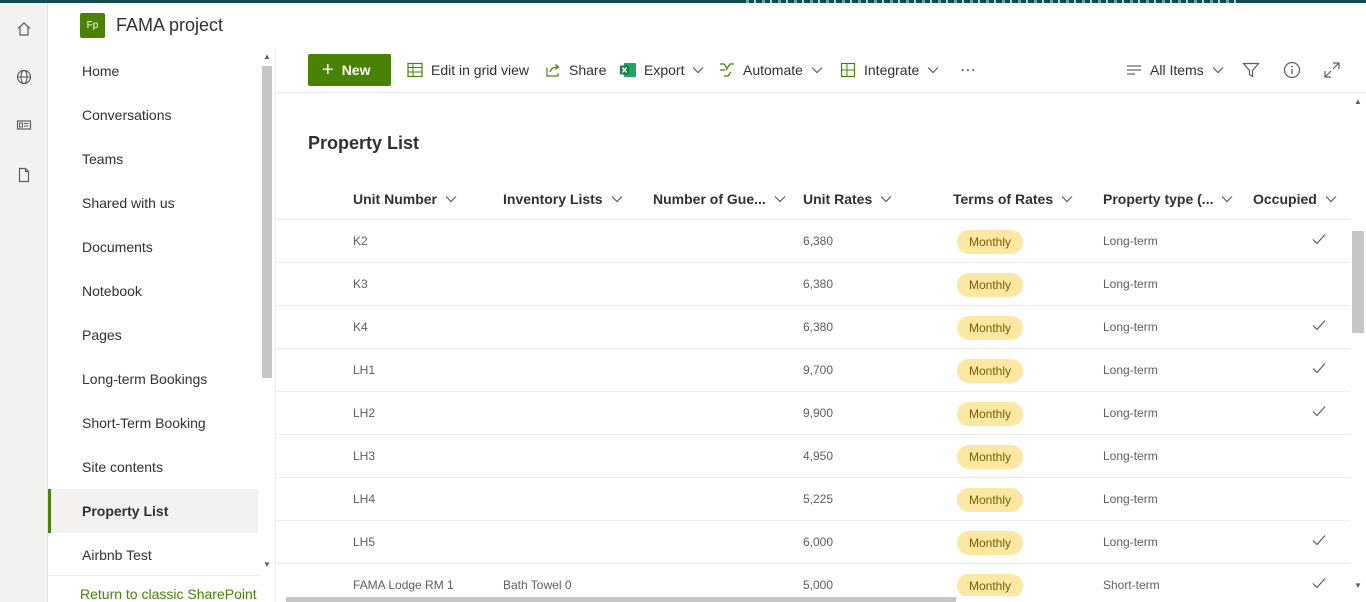  I want to click on globe-icon, so click(24, 77).